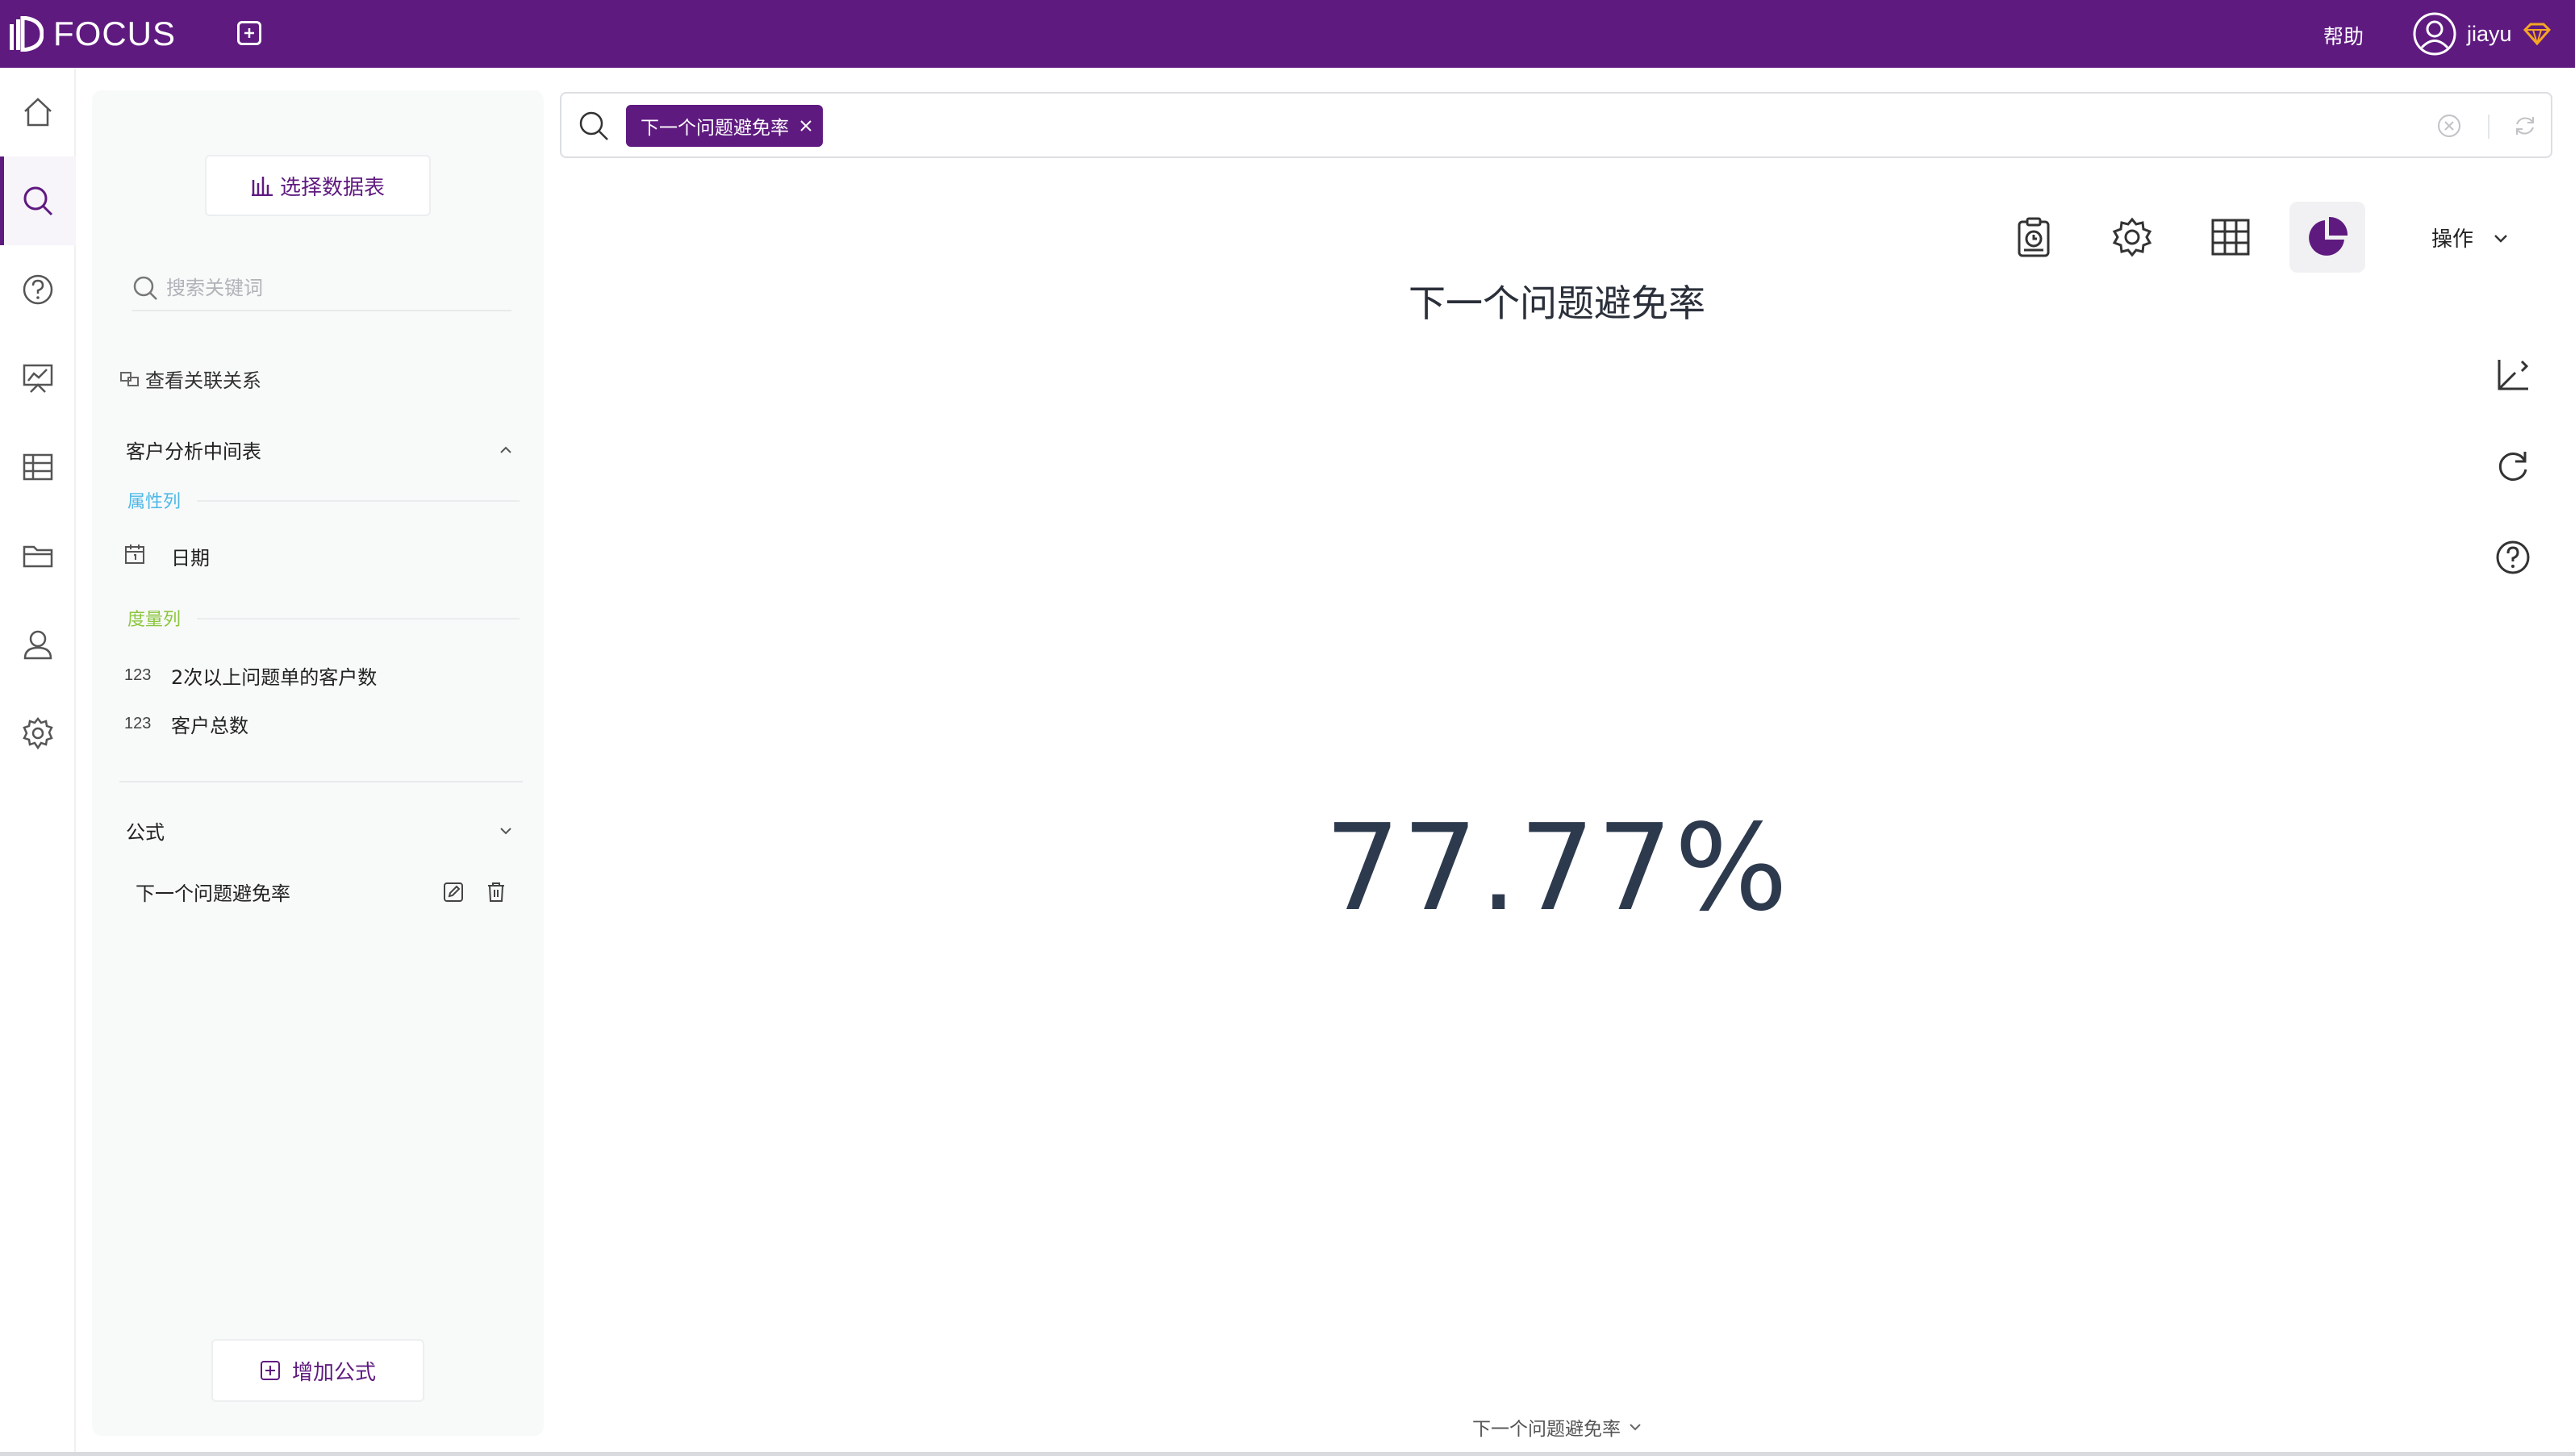  Describe the element at coordinates (1287, 1454) in the screenshot. I see `bottom-border` at that location.